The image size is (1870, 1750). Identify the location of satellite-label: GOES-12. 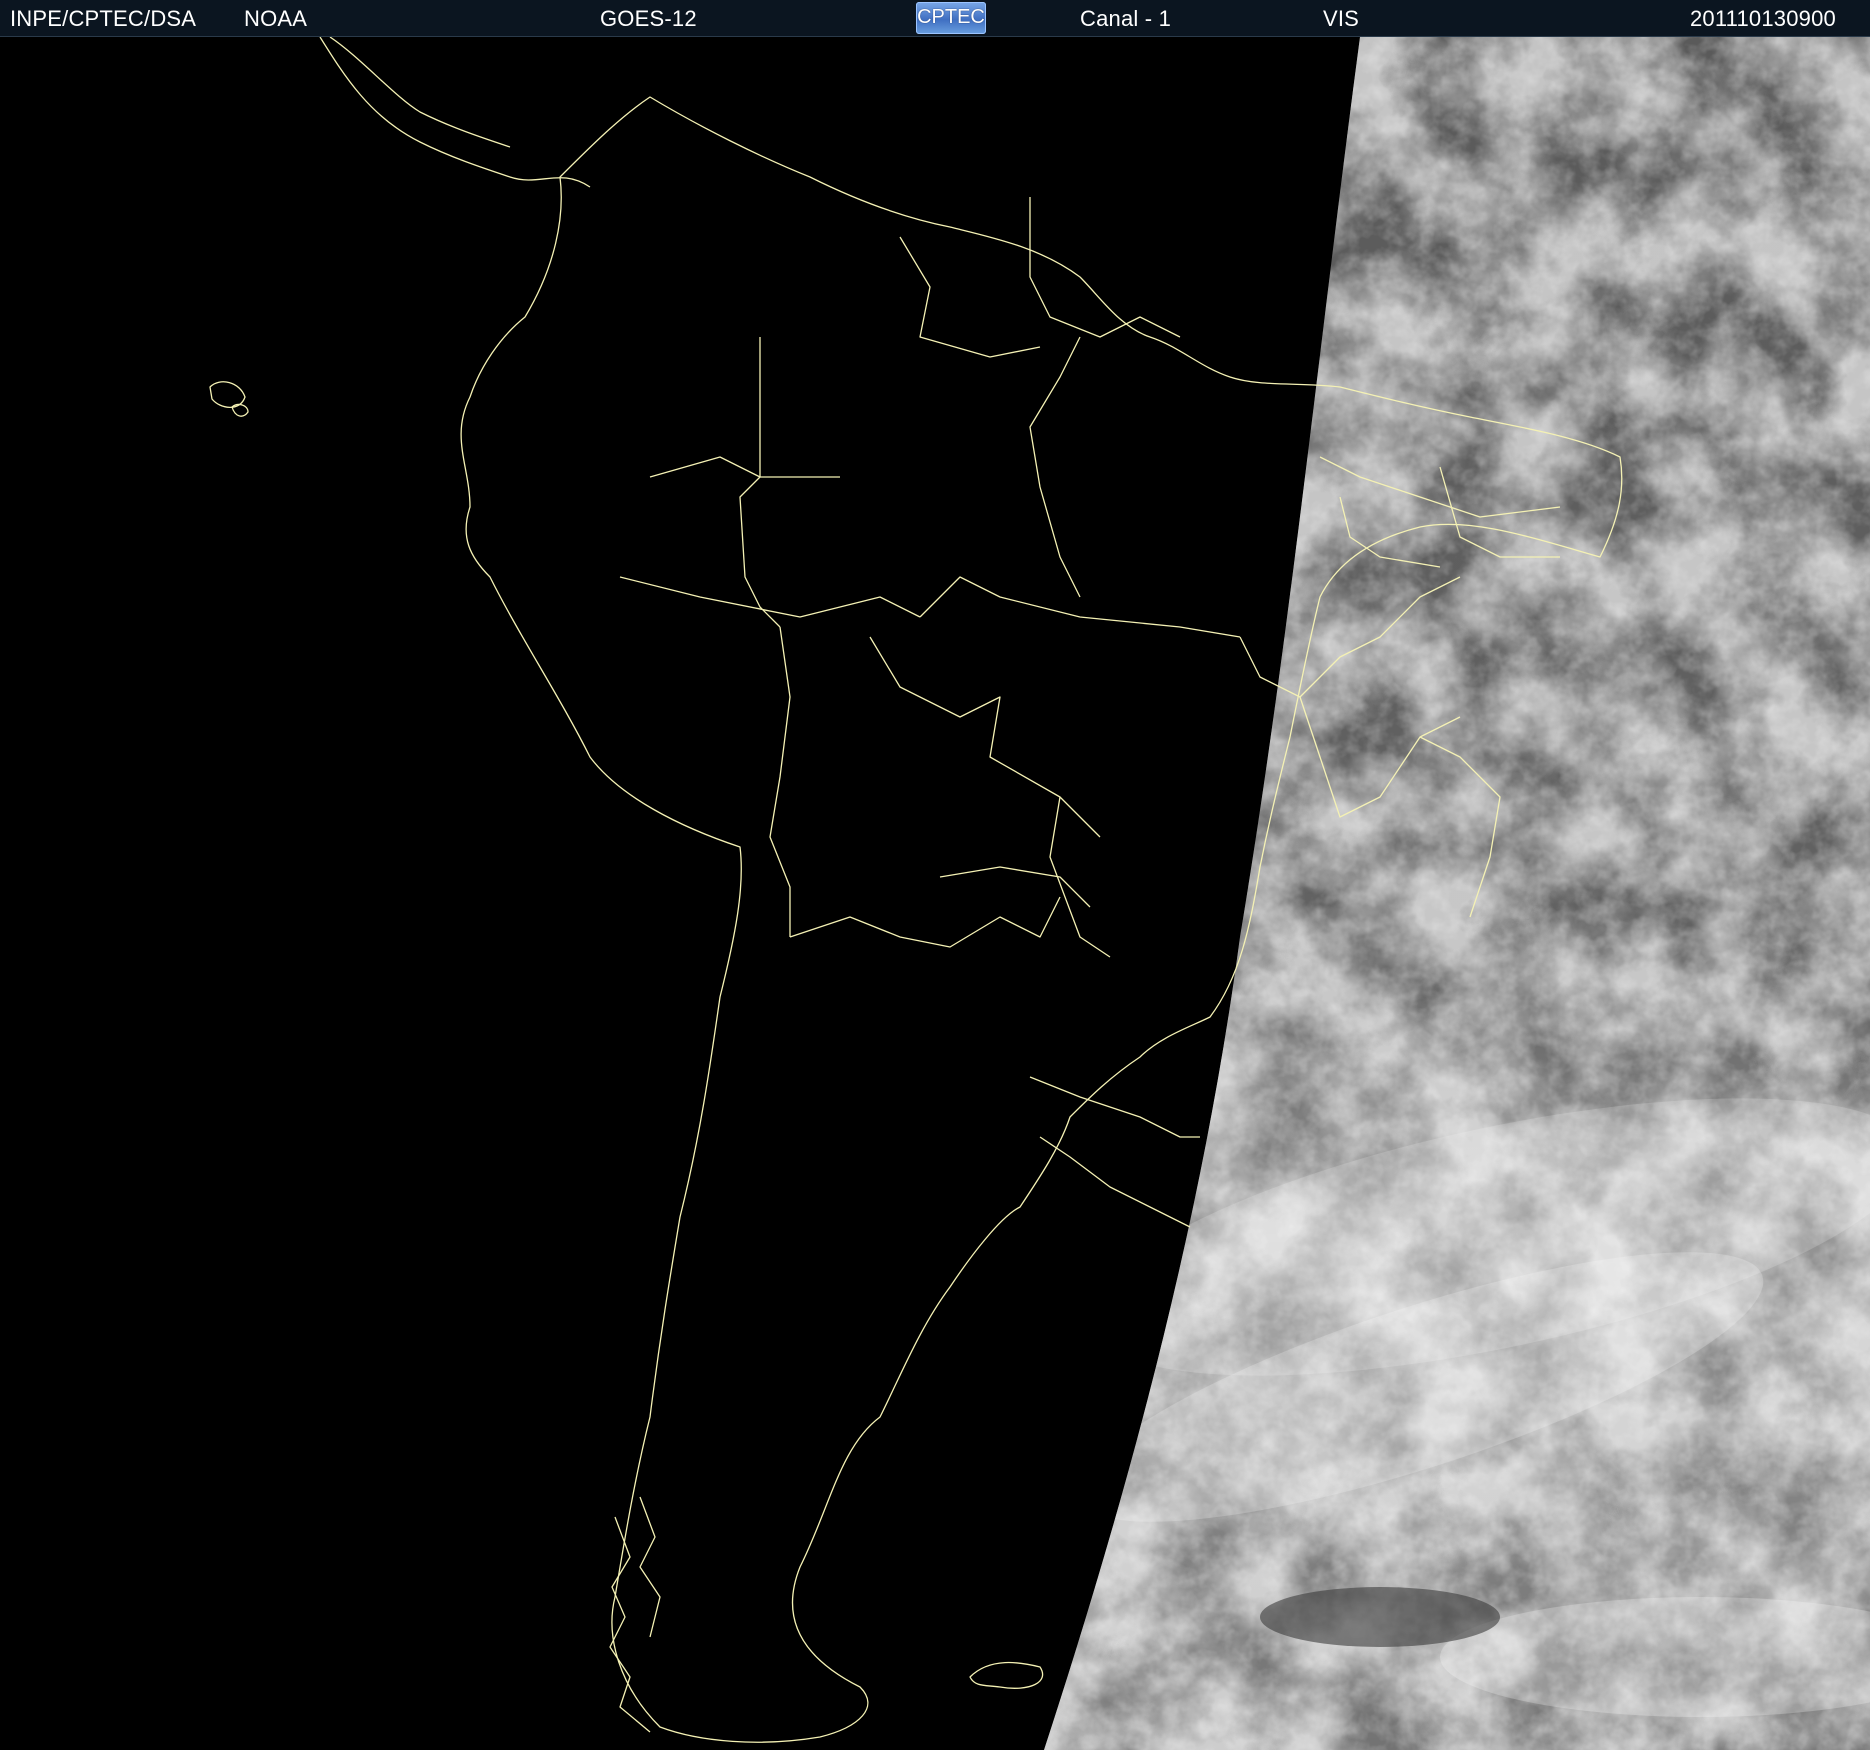
(648, 18).